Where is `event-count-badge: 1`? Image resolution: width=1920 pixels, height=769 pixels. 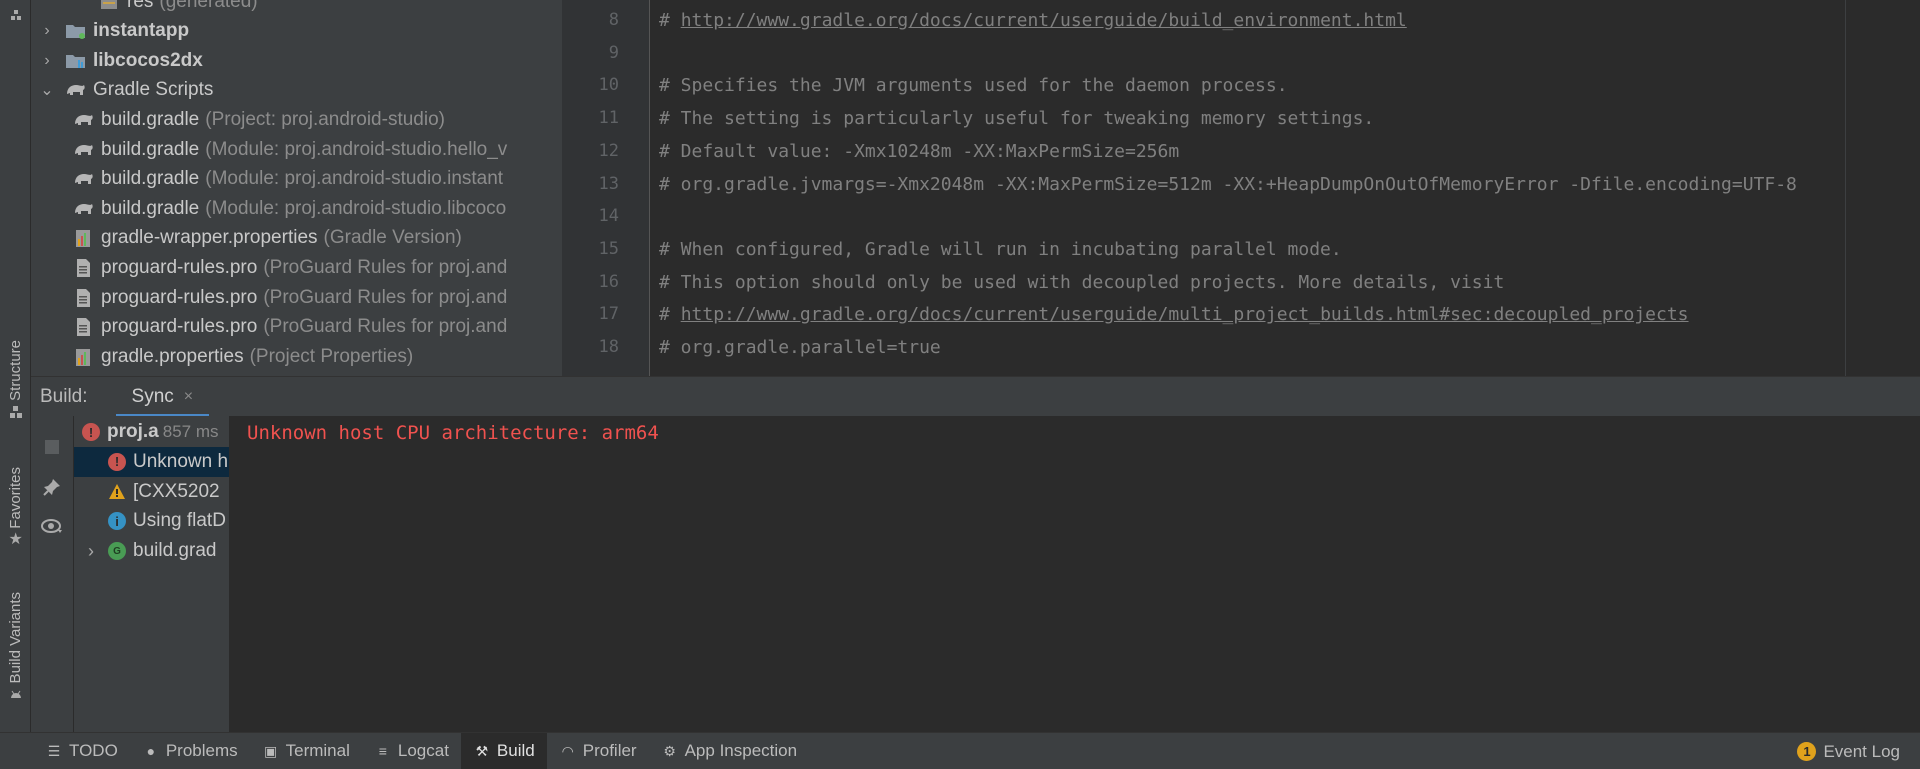 event-count-badge: 1 is located at coordinates (1807, 751).